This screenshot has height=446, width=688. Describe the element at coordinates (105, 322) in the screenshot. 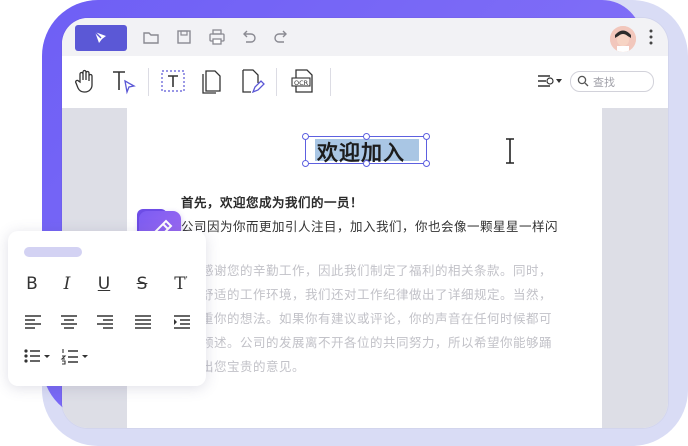

I see `align-right-icon` at that location.